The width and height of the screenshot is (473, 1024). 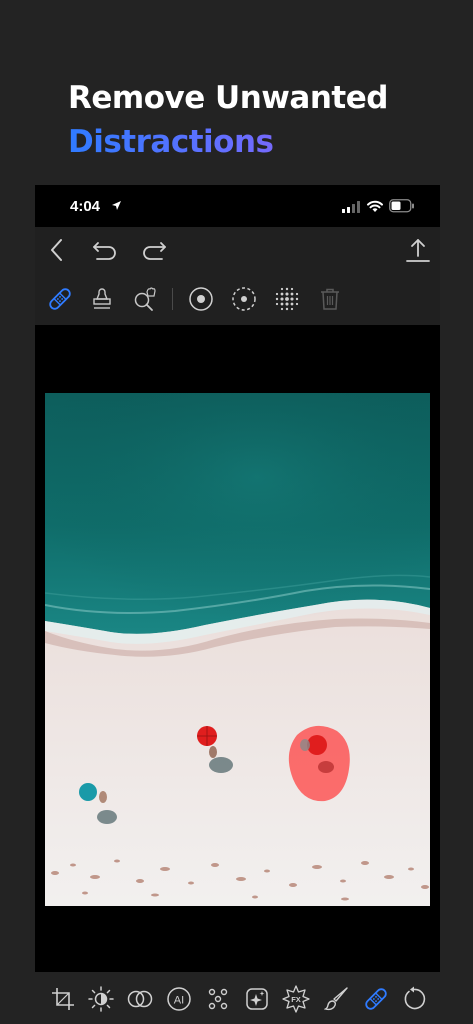 I want to click on fx-icon: FX, so click(x=296, y=999).